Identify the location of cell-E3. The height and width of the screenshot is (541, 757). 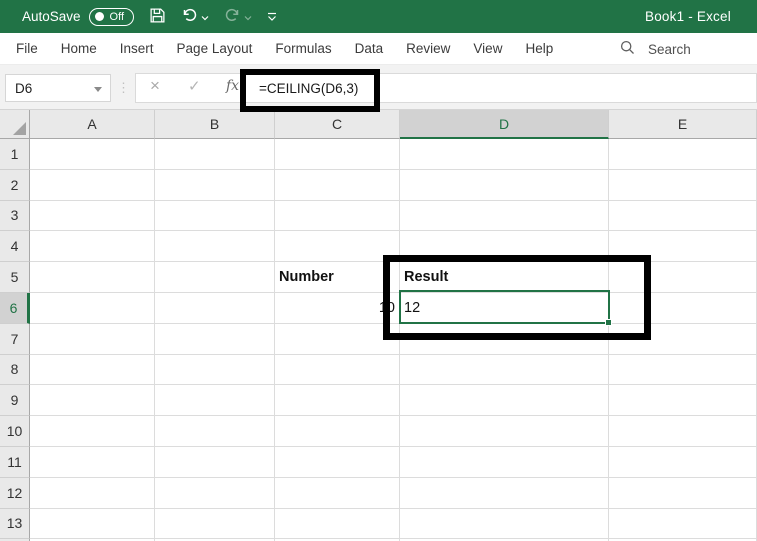
(683, 216).